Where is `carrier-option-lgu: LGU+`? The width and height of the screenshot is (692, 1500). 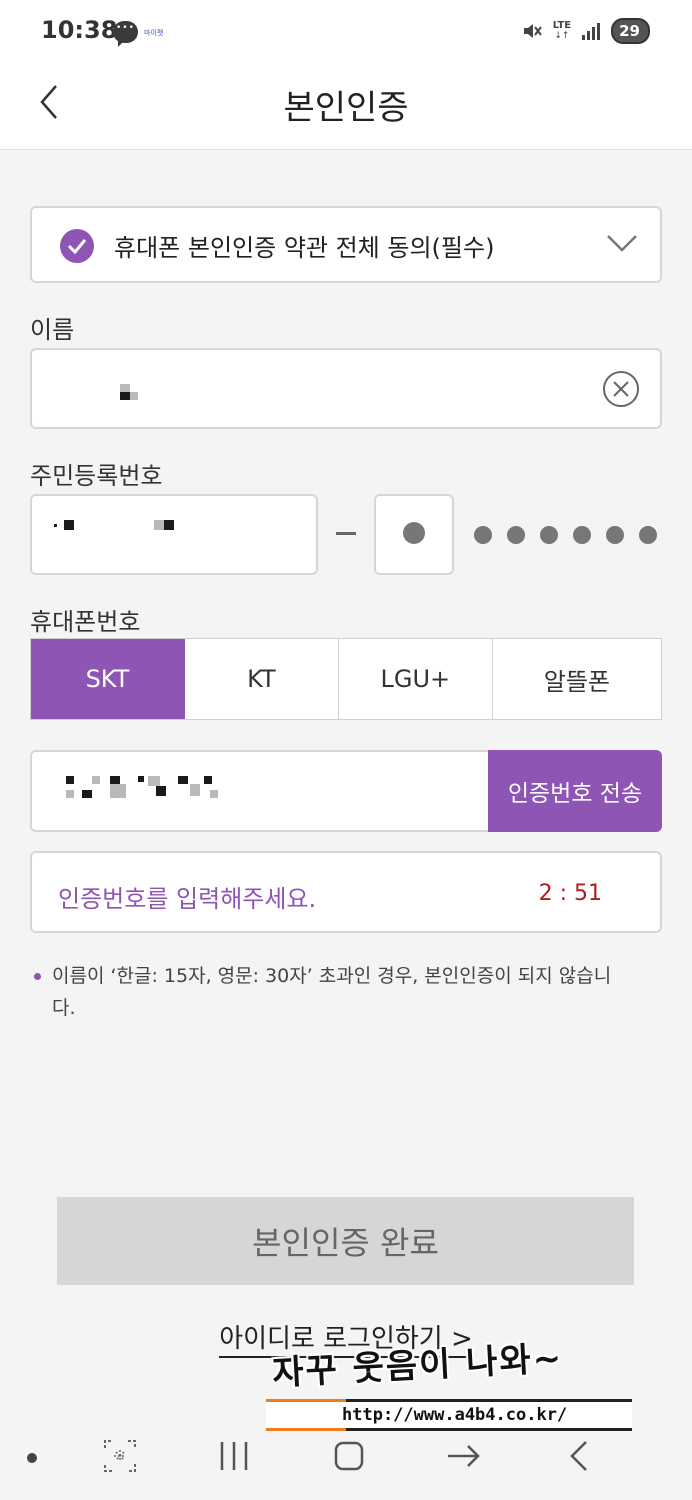 carrier-option-lgu: LGU+ is located at coordinates (416, 679).